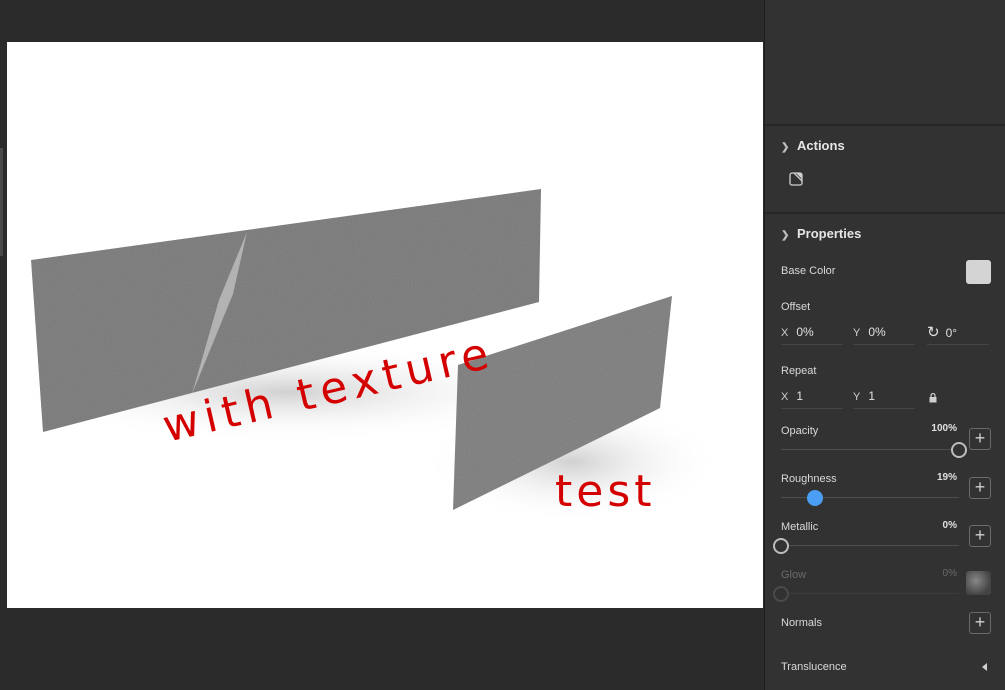 The image size is (1005, 690). Describe the element at coordinates (605, 491) in the screenshot. I see `annotation-test: test` at that location.